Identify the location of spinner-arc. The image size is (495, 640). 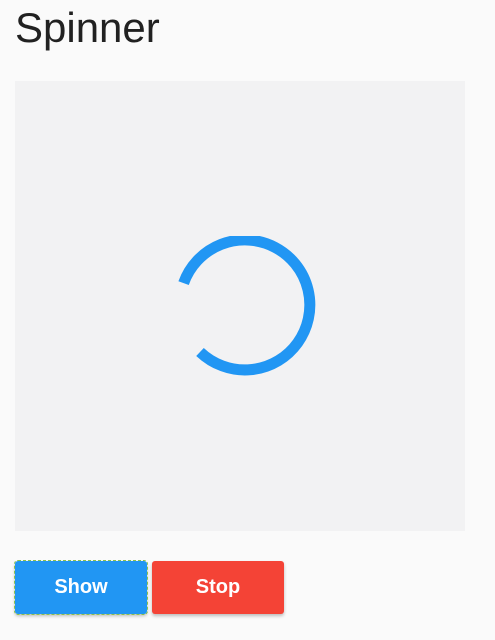
(247, 306).